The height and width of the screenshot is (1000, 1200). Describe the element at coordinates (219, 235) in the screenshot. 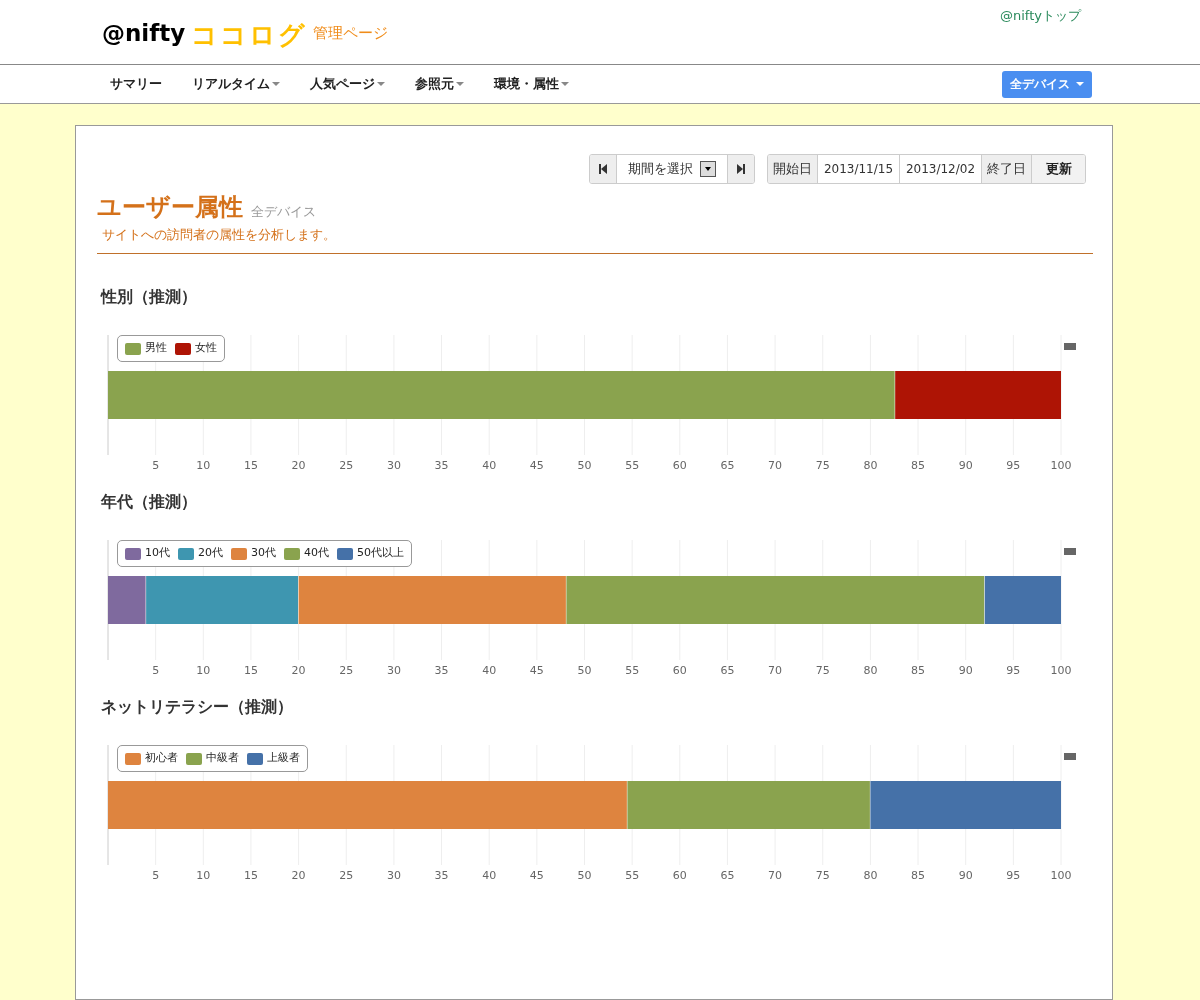

I see `page-description: サイトへの訪問者の属性を分析します。` at that location.